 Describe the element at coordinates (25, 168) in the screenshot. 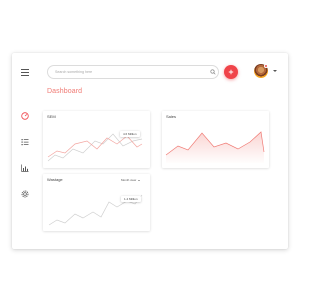

I see `bar-chart-icon` at that location.